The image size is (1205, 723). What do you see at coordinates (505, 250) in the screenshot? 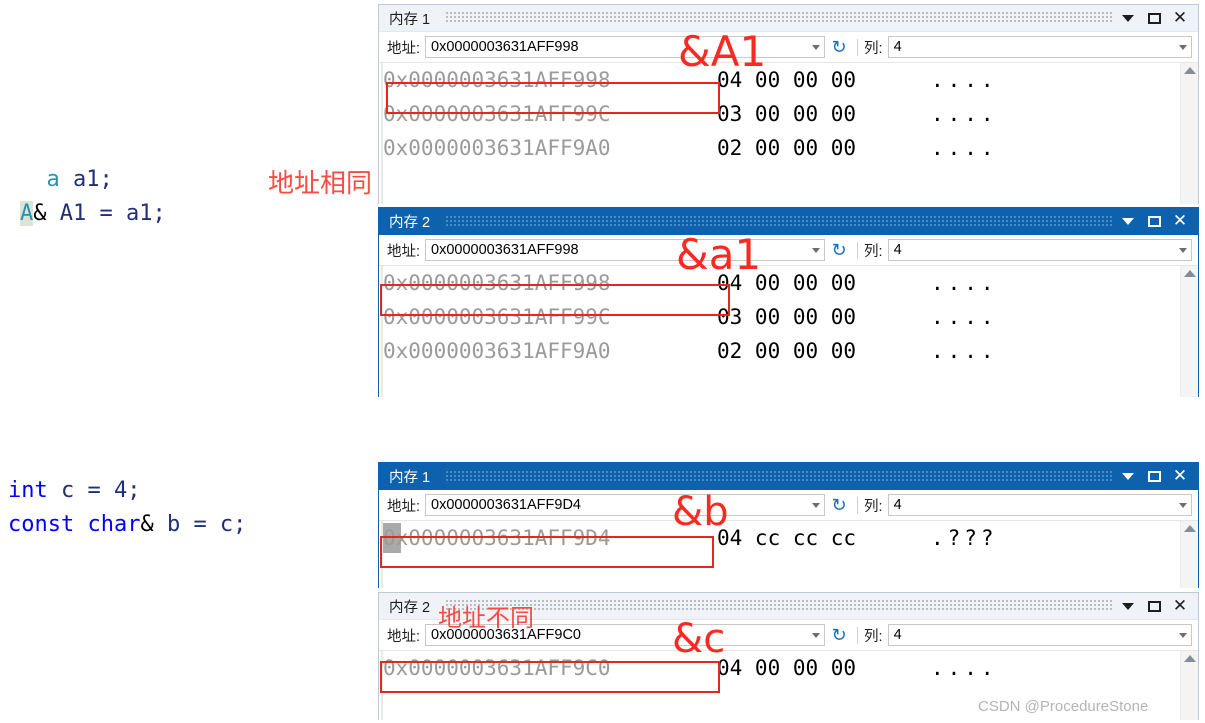
I see `address-value: 0x0000003631AFF998` at bounding box center [505, 250].